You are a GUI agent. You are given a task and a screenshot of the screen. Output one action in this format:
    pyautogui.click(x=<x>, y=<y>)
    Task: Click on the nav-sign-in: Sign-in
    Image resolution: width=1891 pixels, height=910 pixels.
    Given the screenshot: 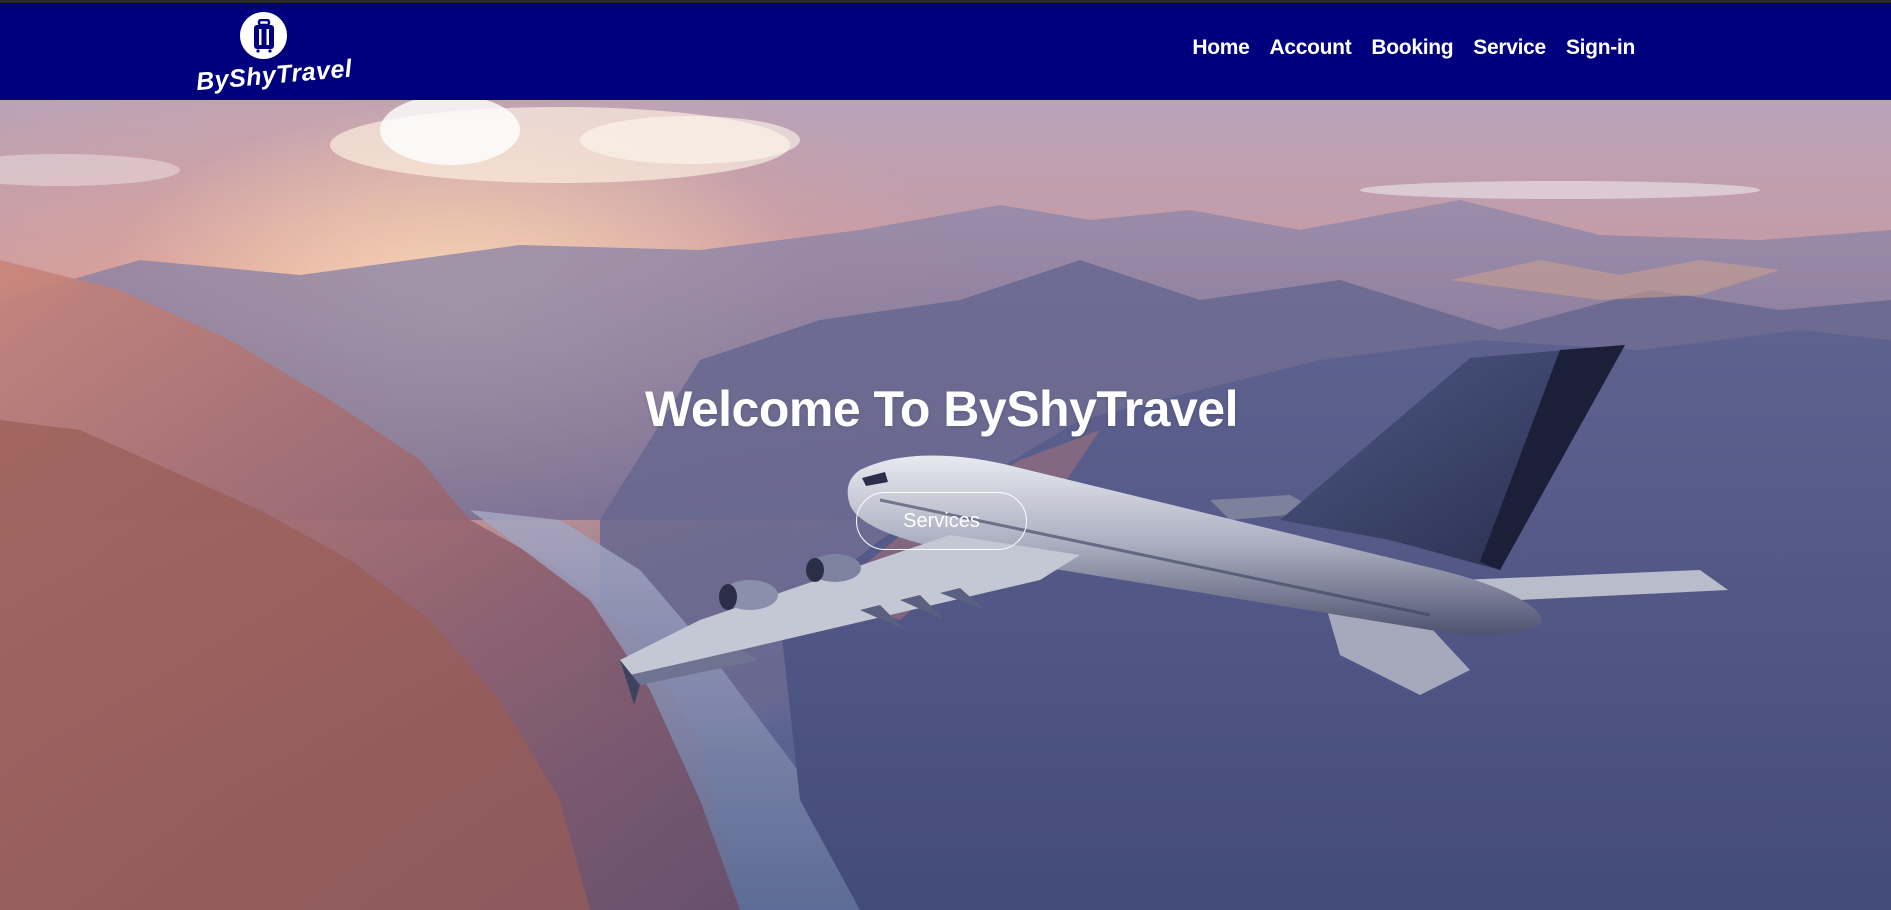 What is the action you would take?
    pyautogui.click(x=1600, y=48)
    